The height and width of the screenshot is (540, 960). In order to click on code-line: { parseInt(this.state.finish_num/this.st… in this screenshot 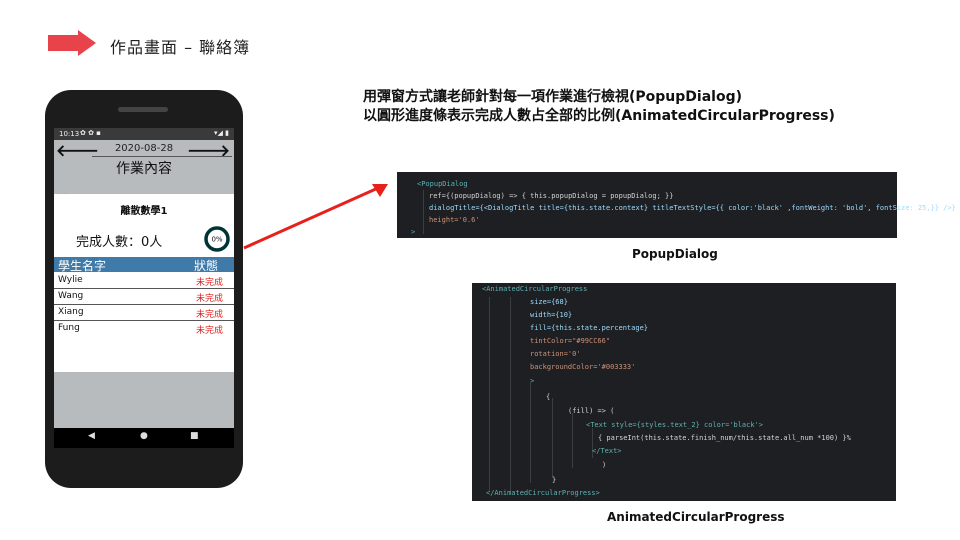, I will do `click(724, 438)`.